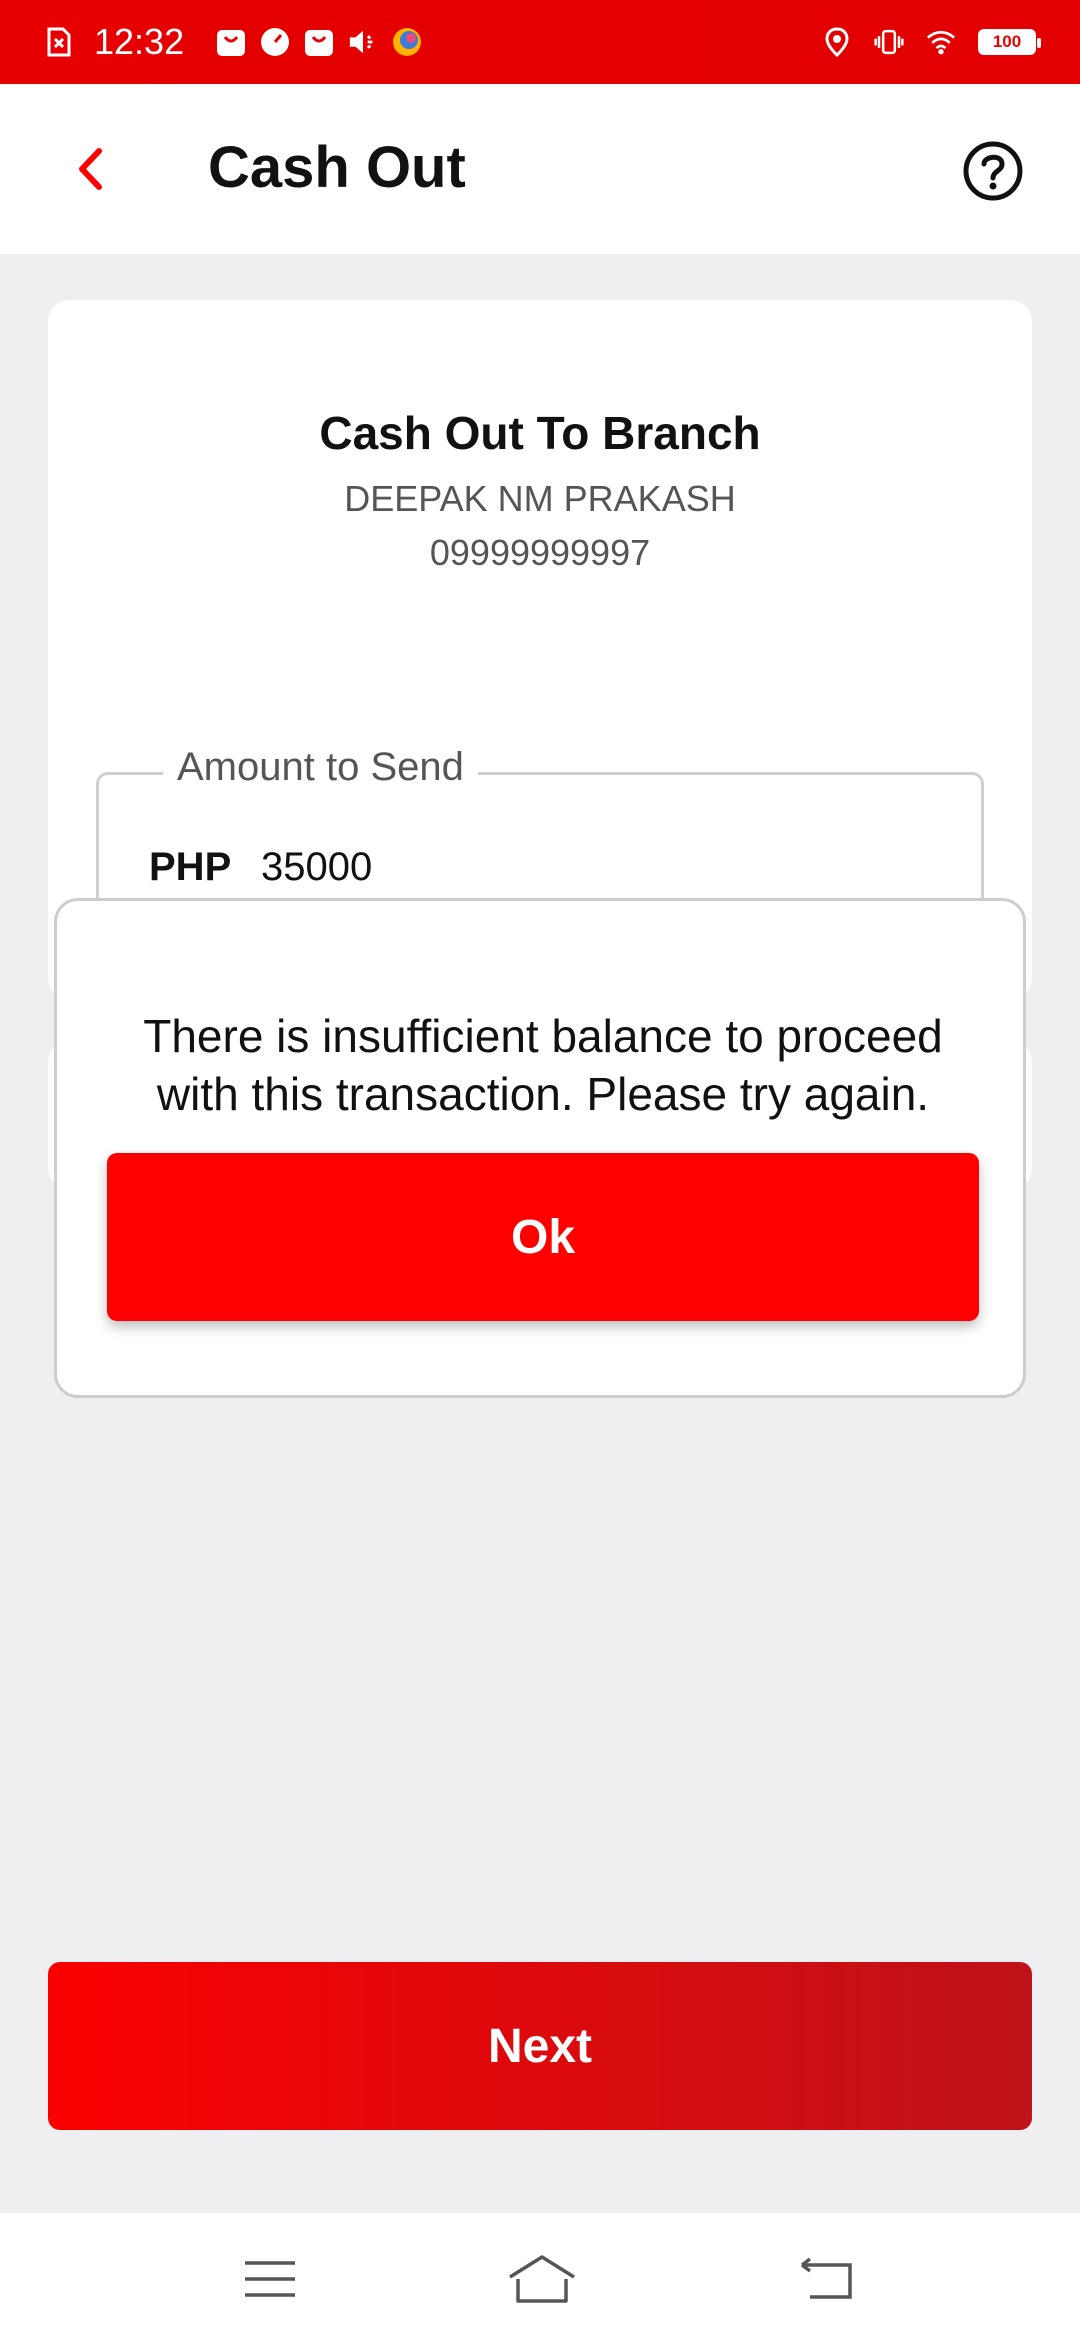  I want to click on sim-missing-icon, so click(59, 42).